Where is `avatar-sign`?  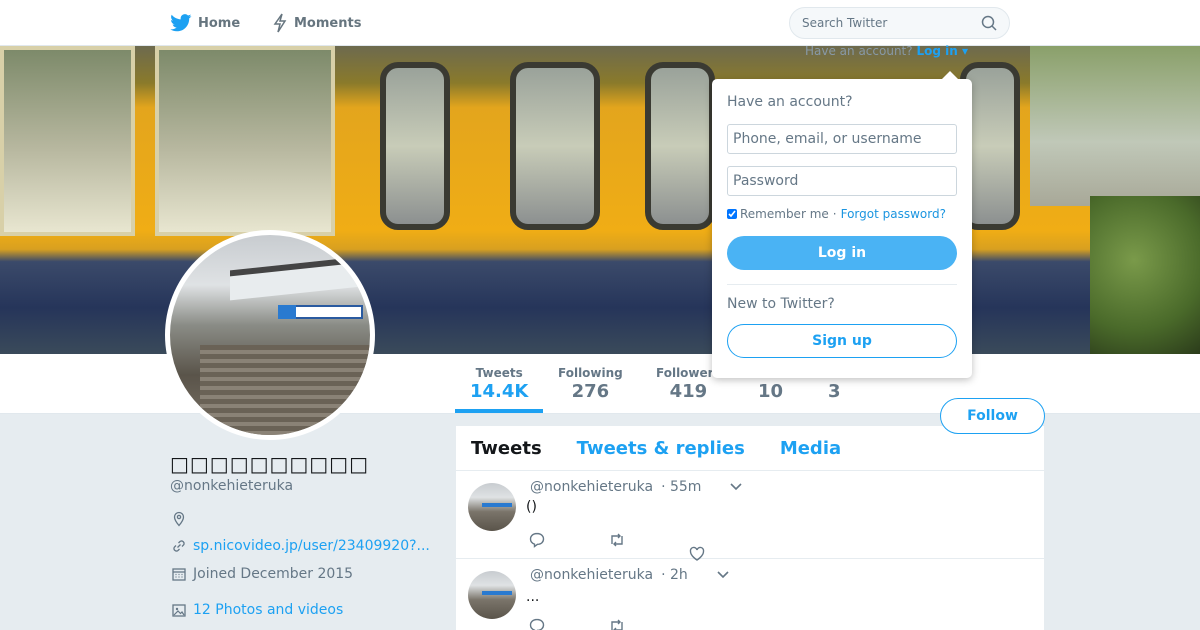 avatar-sign is located at coordinates (320, 312).